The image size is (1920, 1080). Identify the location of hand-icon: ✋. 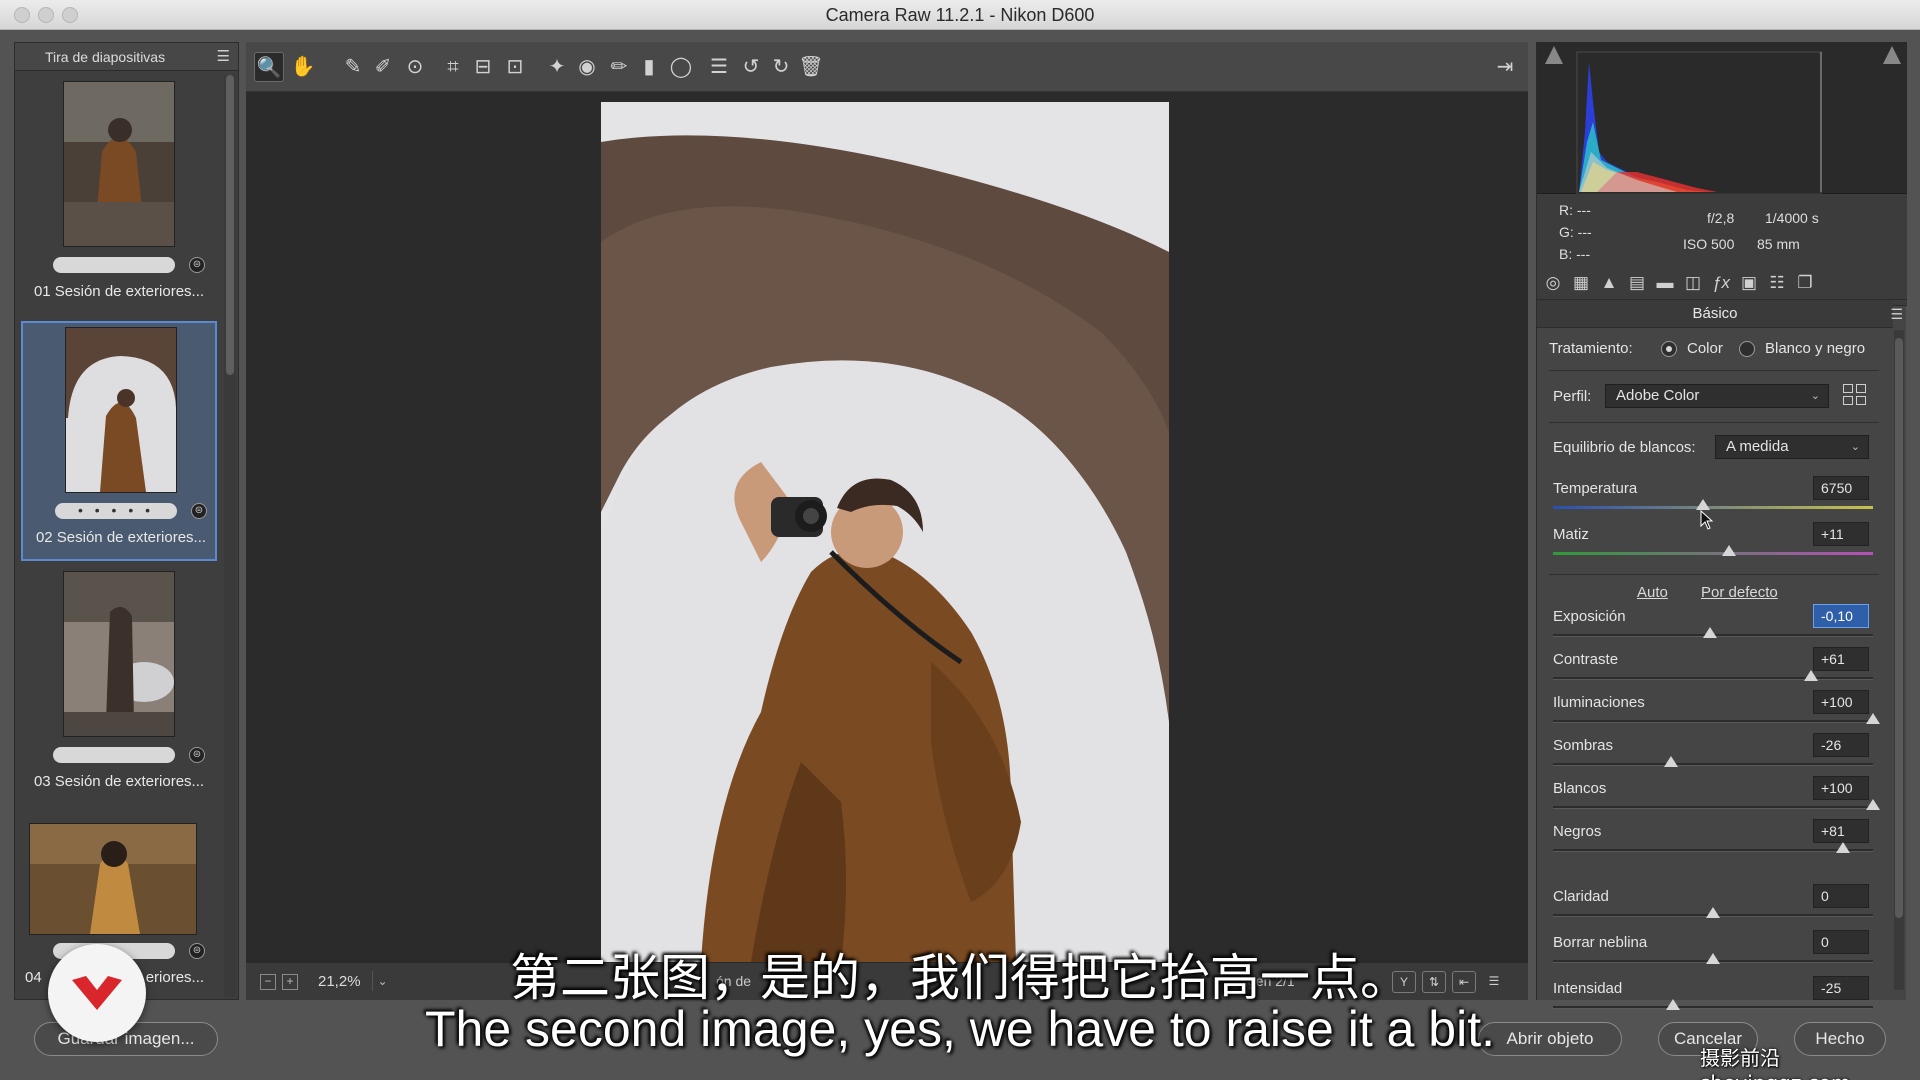
(303, 67).